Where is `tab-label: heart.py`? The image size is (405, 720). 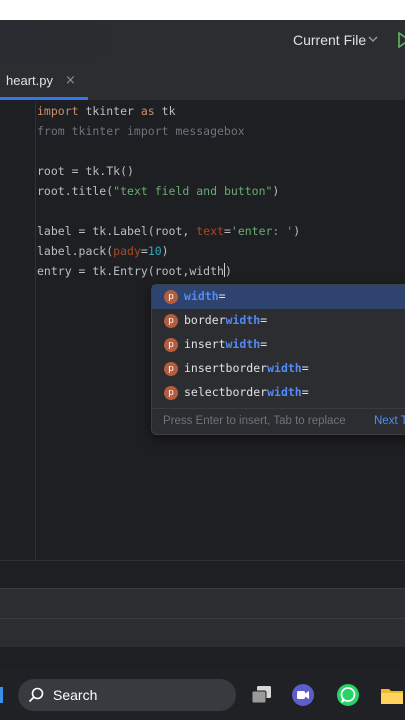 tab-label: heart.py is located at coordinates (29, 80).